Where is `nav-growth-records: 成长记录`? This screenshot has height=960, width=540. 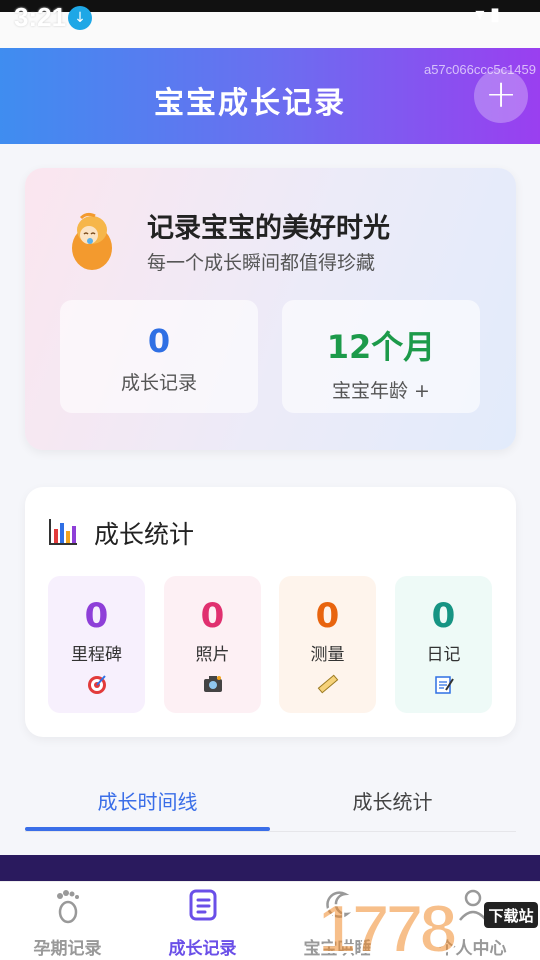 nav-growth-records: 成长记录 is located at coordinates (202, 922).